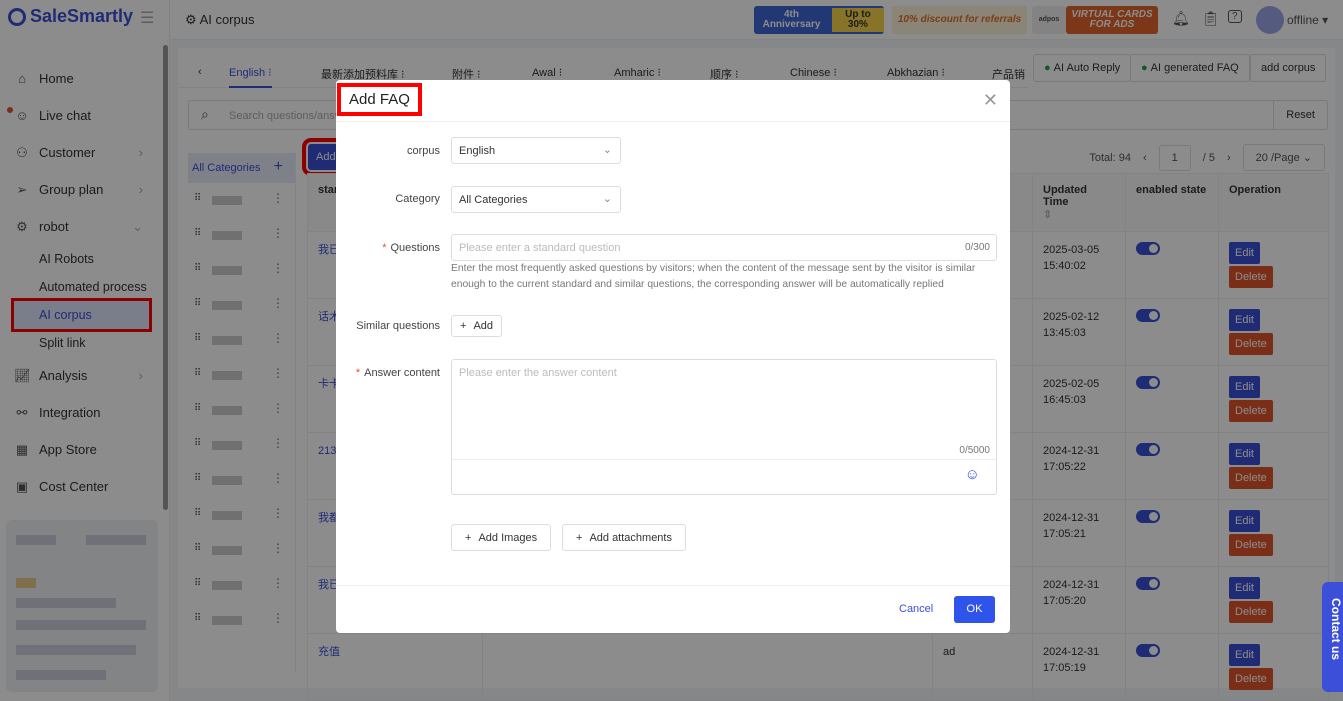  I want to click on emoji-icon: ☺, so click(972, 474).